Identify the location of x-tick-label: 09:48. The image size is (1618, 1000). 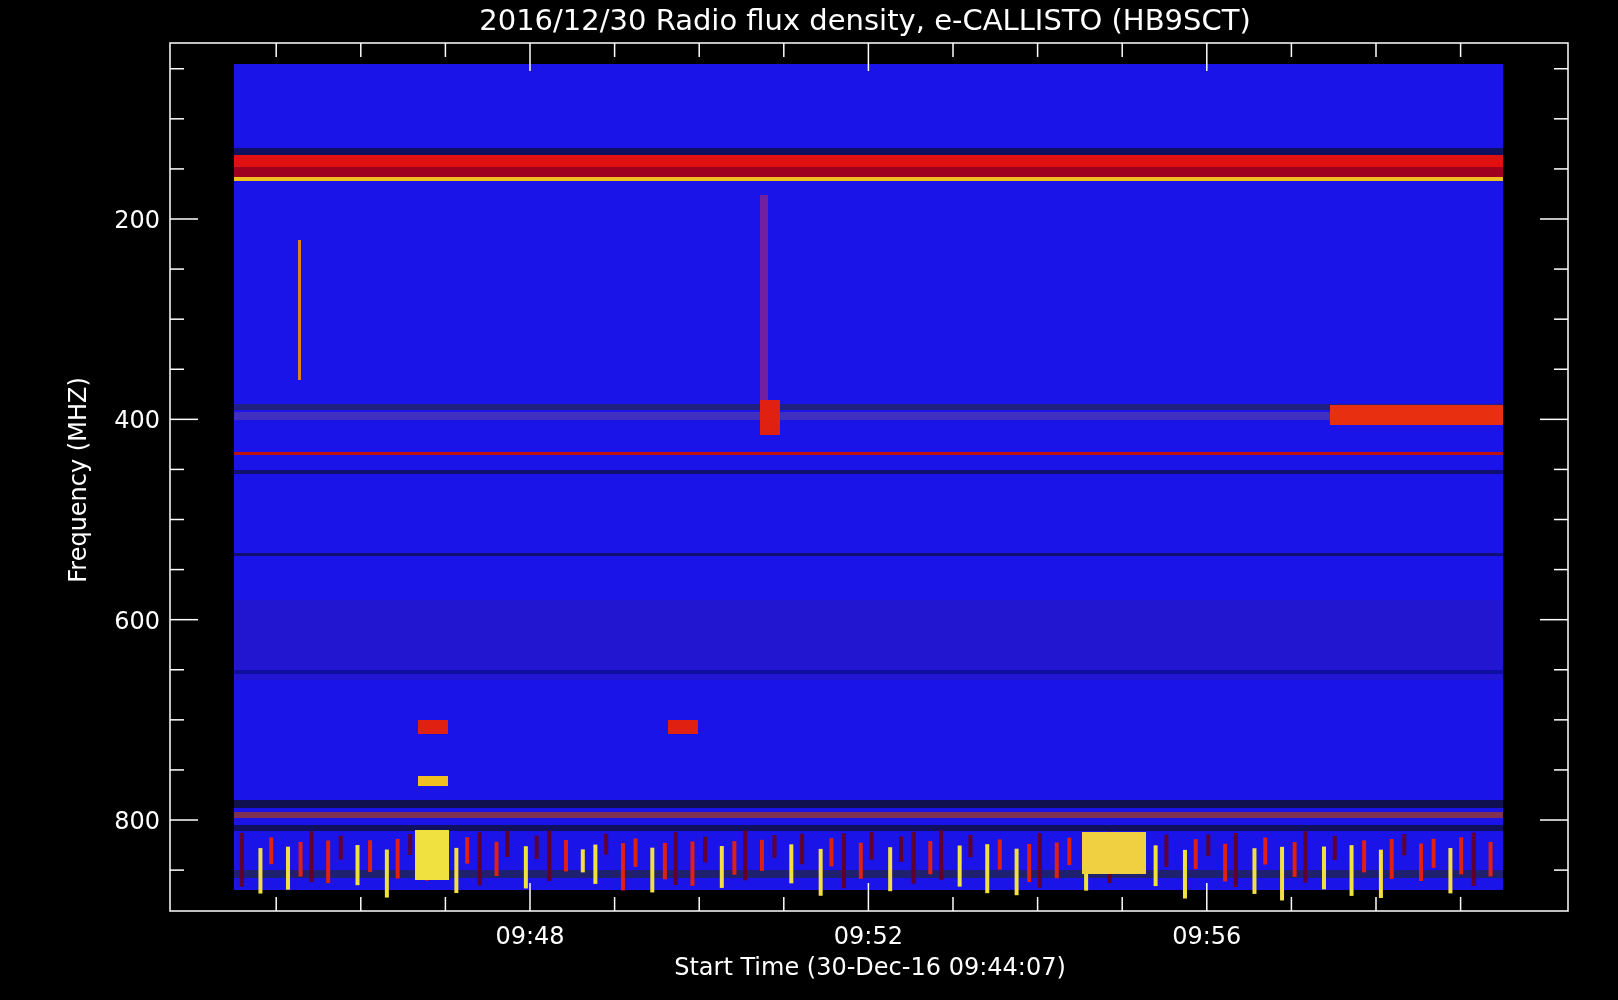
(530, 936).